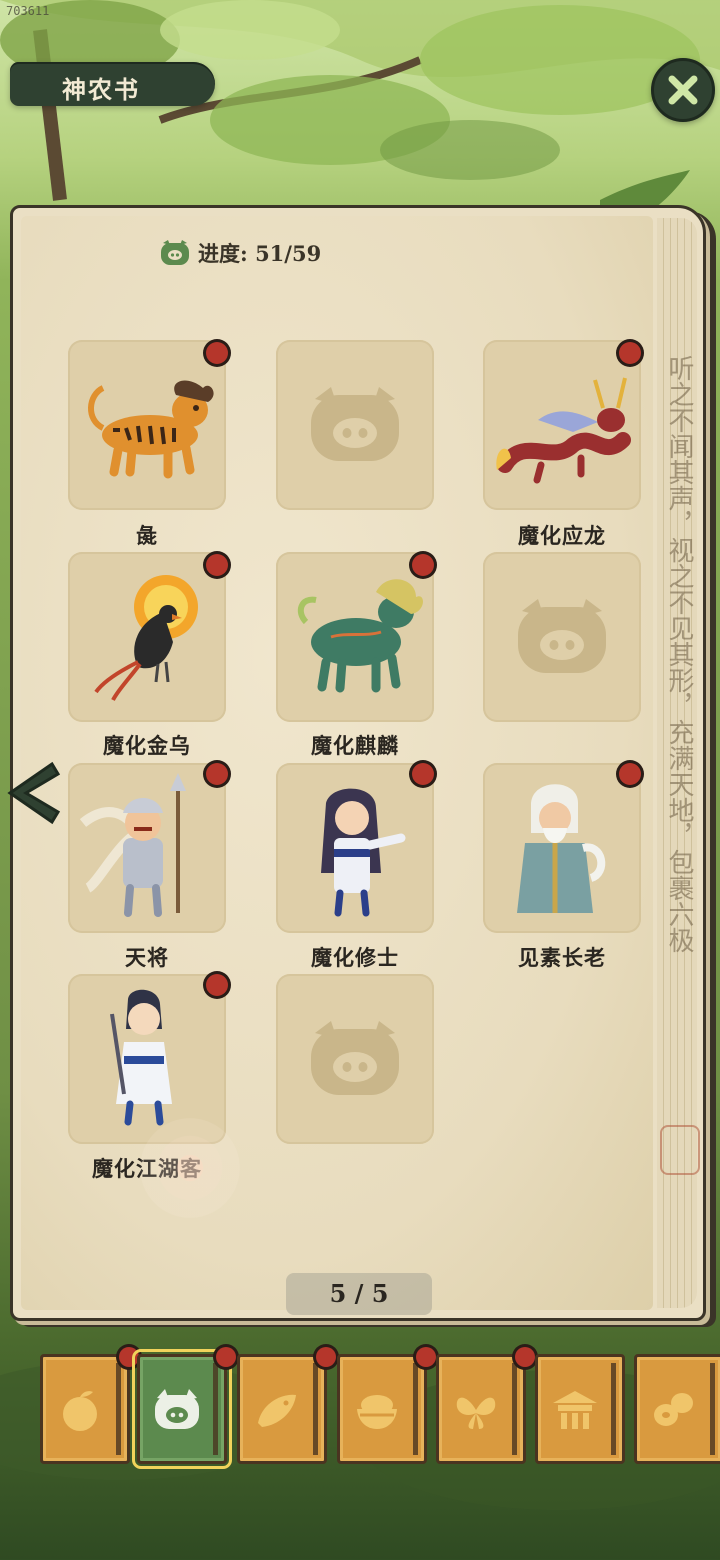 The image size is (720, 1560). Describe the element at coordinates (355, 745) in the screenshot. I see `card-label: 魔化麒麟` at that location.